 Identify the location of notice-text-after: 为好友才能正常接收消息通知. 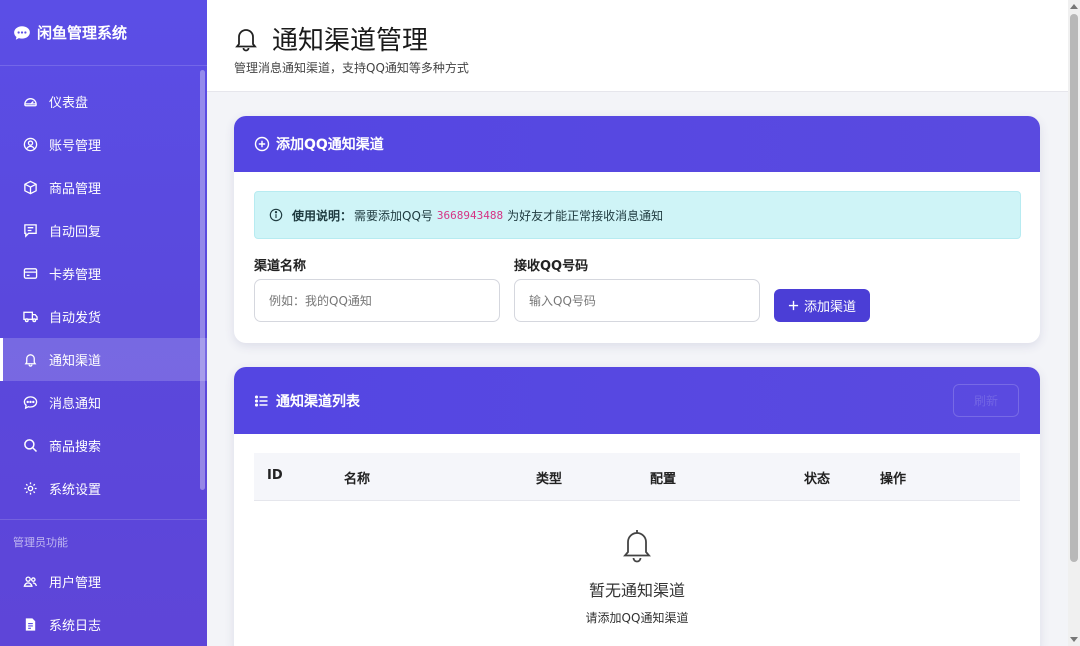
(585, 215).